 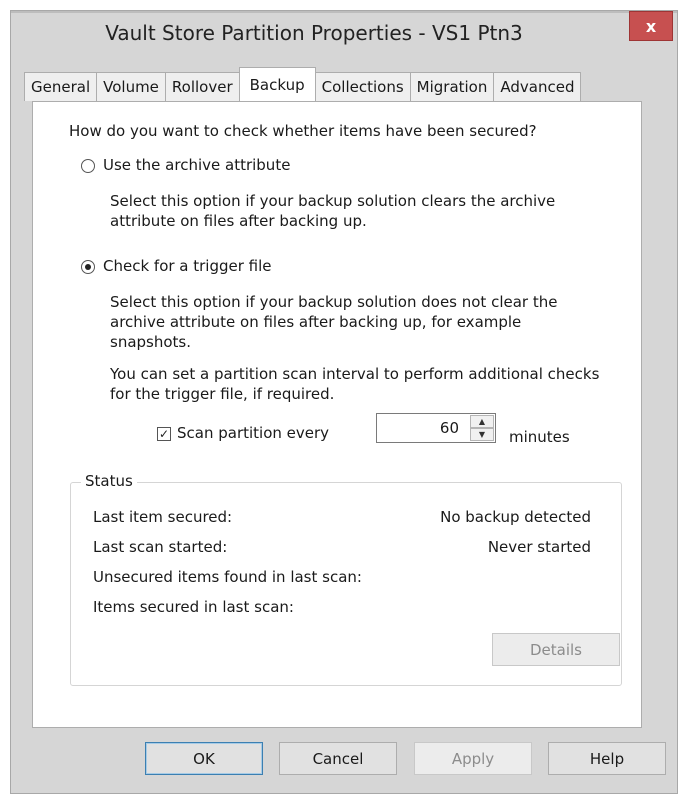 What do you see at coordinates (61, 86) in the screenshot?
I see `tab-general: General` at bounding box center [61, 86].